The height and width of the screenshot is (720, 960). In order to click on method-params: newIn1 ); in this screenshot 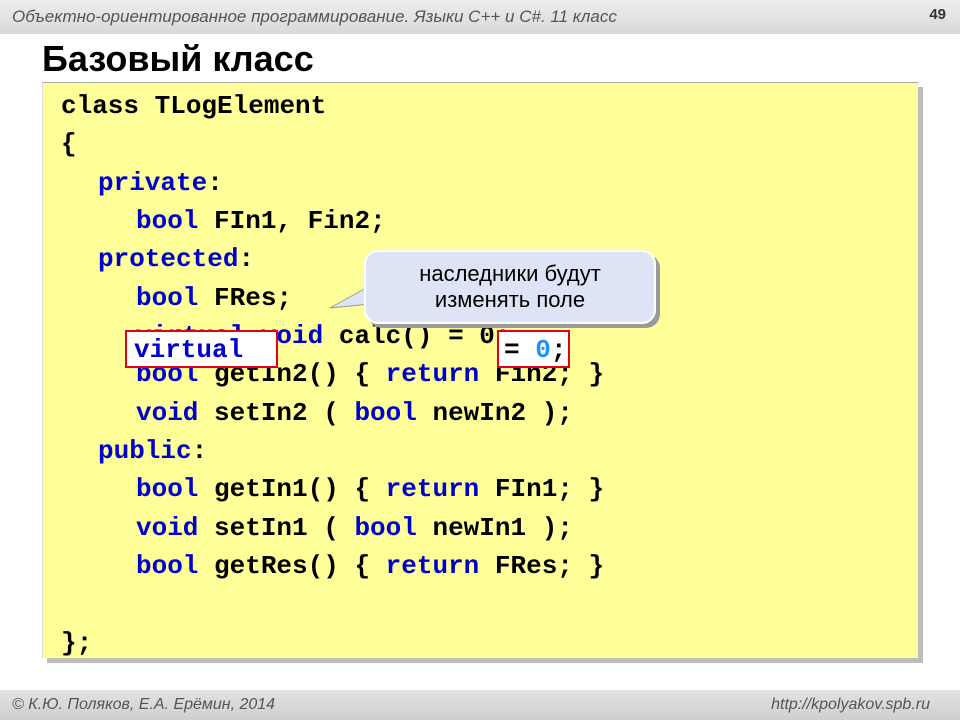, I will do `click(494, 528)`.